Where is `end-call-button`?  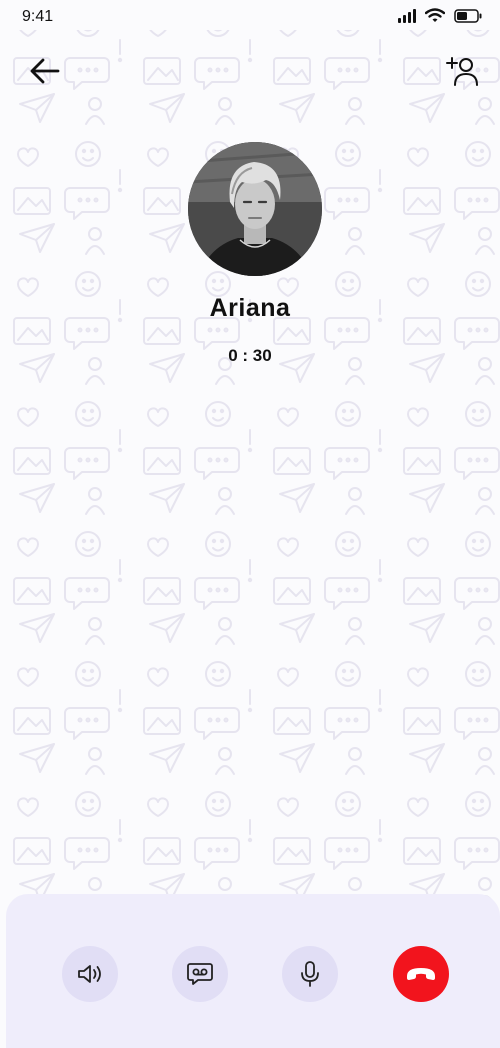
end-call-button is located at coordinates (421, 974).